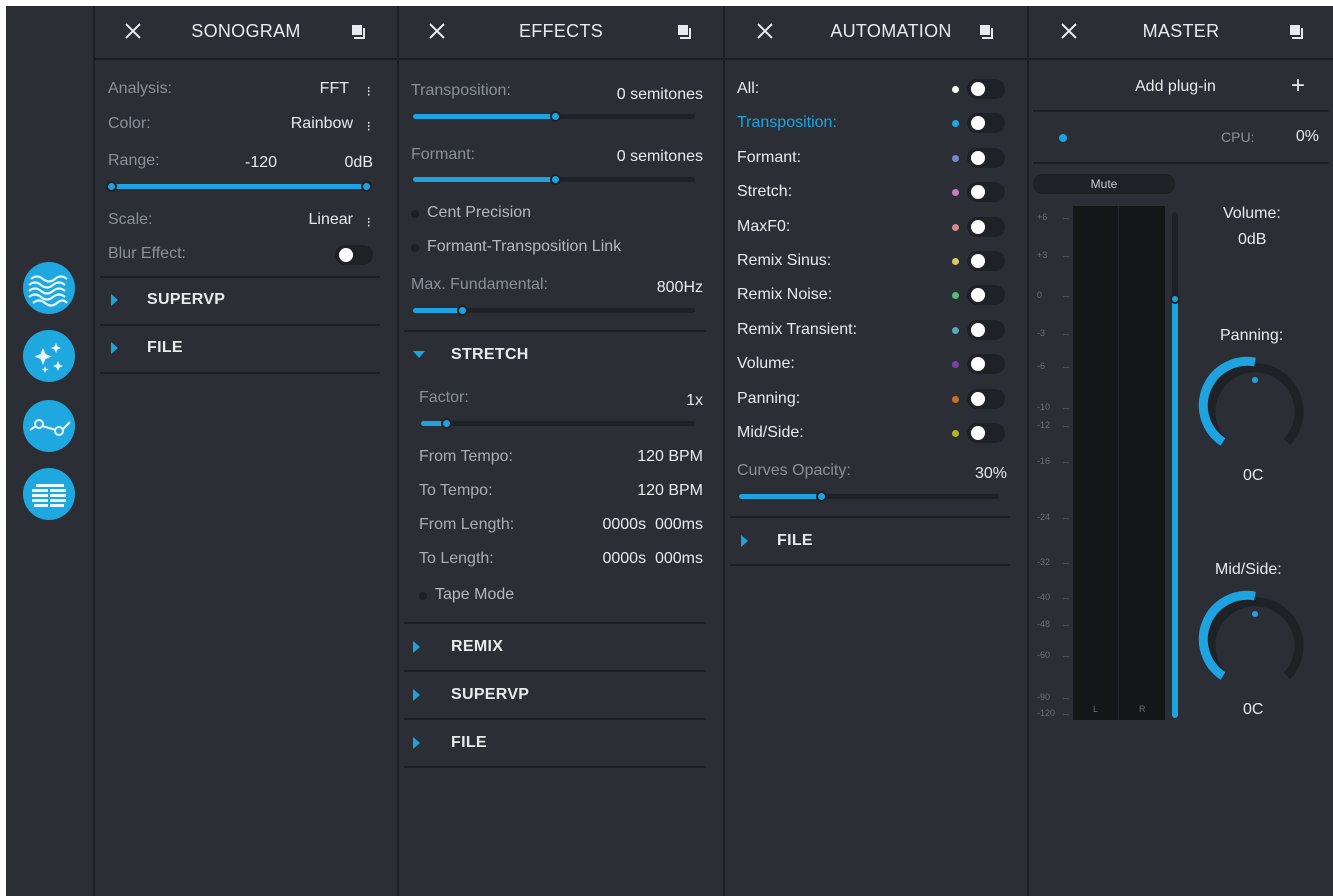 This screenshot has height=896, width=1333. Describe the element at coordinates (1063, 138) in the screenshot. I see `plugin-status-dot` at that location.